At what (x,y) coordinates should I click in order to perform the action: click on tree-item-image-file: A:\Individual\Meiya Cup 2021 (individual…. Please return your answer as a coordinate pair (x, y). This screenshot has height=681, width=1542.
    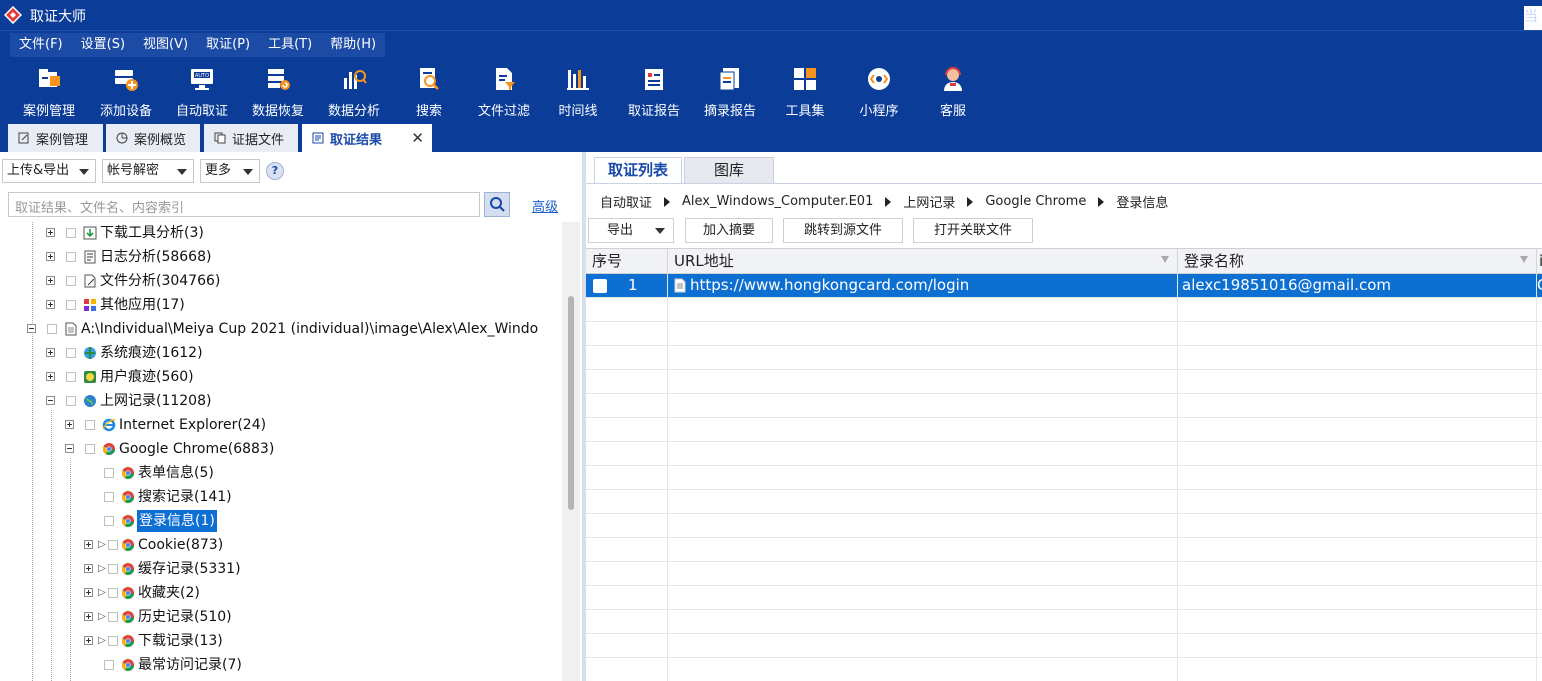
    Looking at the image, I should click on (280, 329).